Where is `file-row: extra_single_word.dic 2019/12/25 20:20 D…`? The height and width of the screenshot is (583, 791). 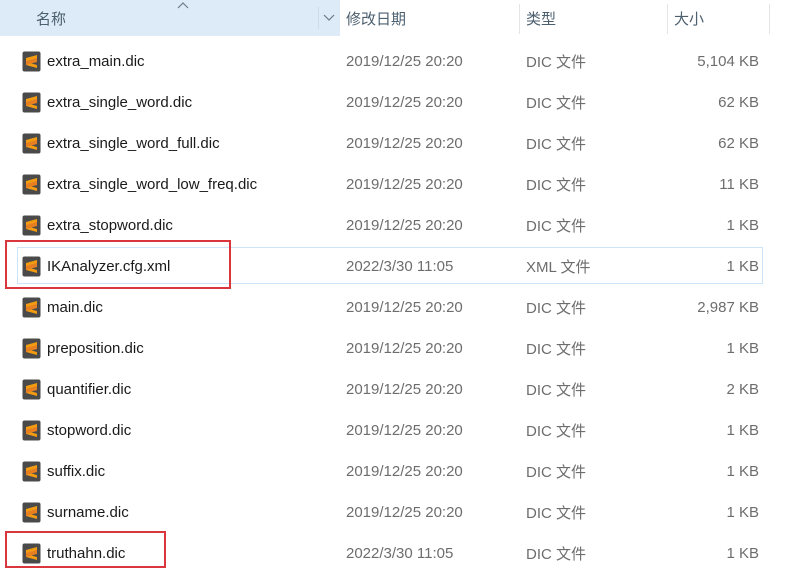
file-row: extra_single_word.dic 2019/12/25 20:20 D… is located at coordinates (395, 102).